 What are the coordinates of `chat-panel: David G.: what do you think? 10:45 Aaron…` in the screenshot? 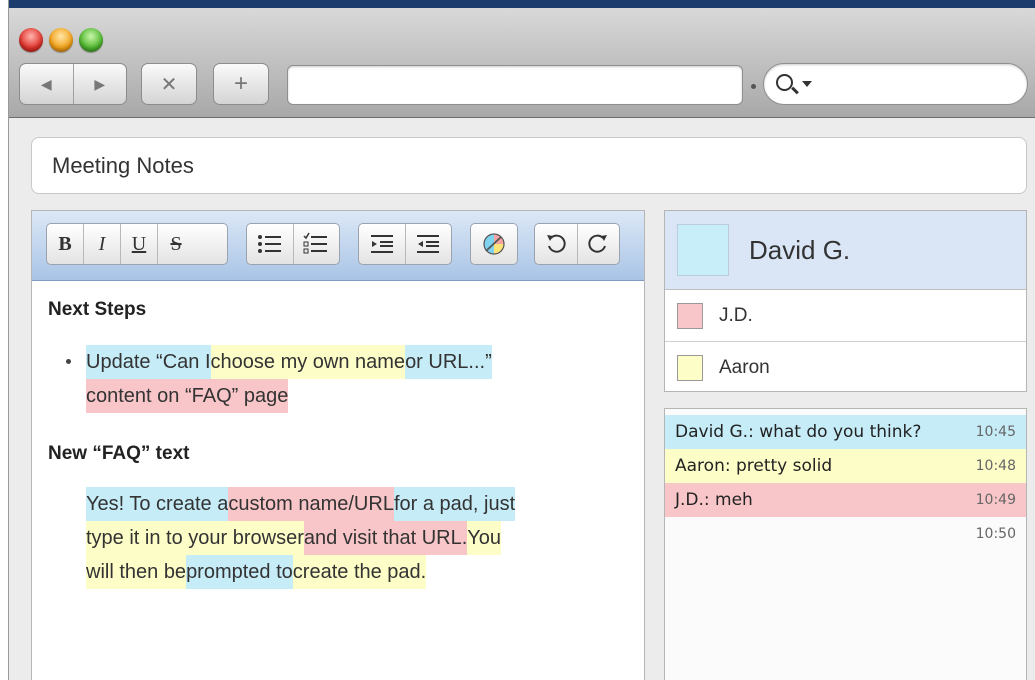 It's located at (845, 544).